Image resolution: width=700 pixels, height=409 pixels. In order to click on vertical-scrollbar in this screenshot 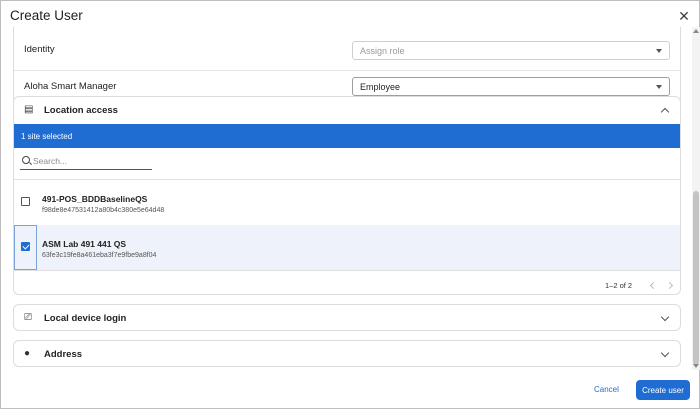, I will do `click(696, 198)`.